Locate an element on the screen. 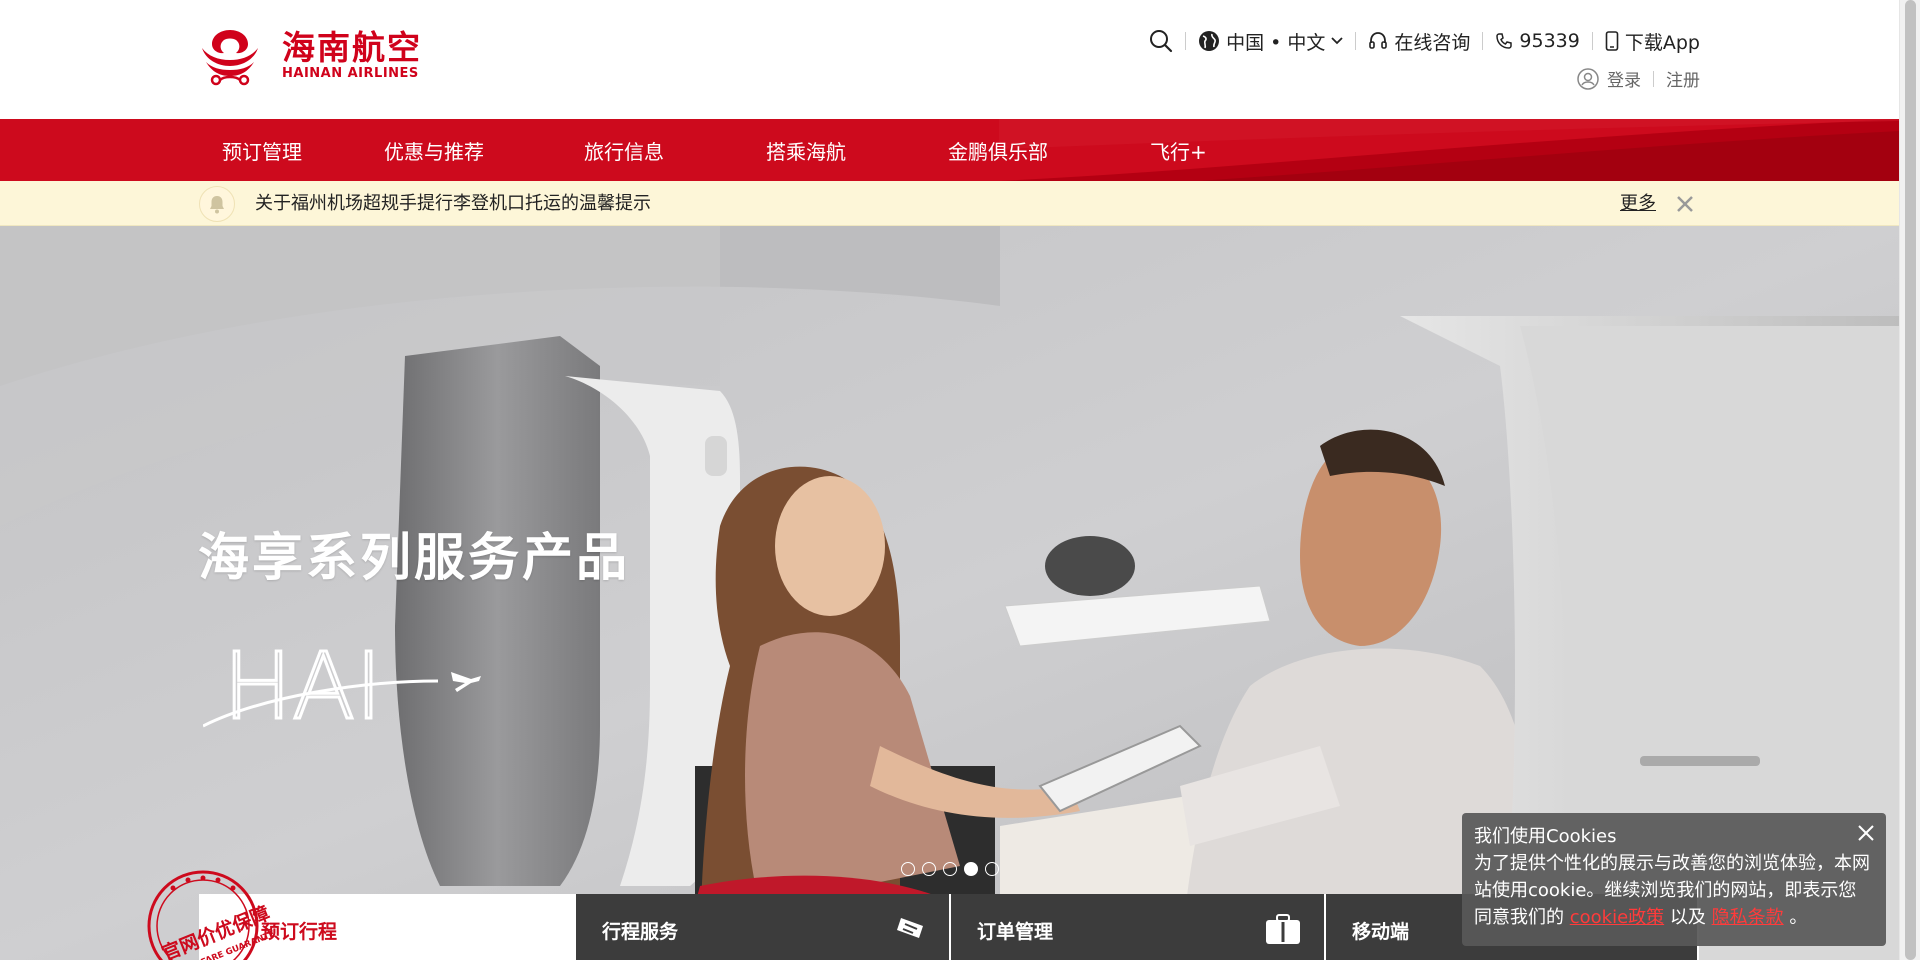  online-consult-label: 在线咨询 is located at coordinates (1432, 42).